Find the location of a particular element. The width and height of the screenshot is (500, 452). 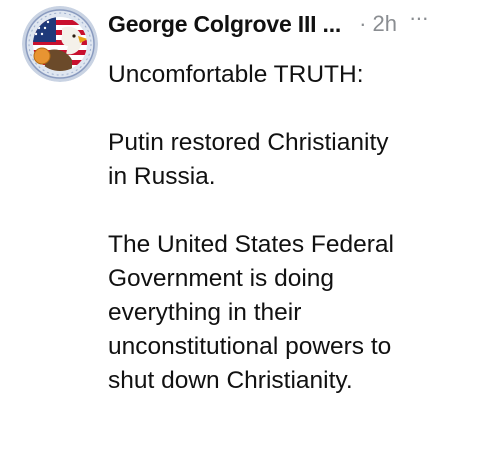

text-line: in Russia. is located at coordinates (162, 176).